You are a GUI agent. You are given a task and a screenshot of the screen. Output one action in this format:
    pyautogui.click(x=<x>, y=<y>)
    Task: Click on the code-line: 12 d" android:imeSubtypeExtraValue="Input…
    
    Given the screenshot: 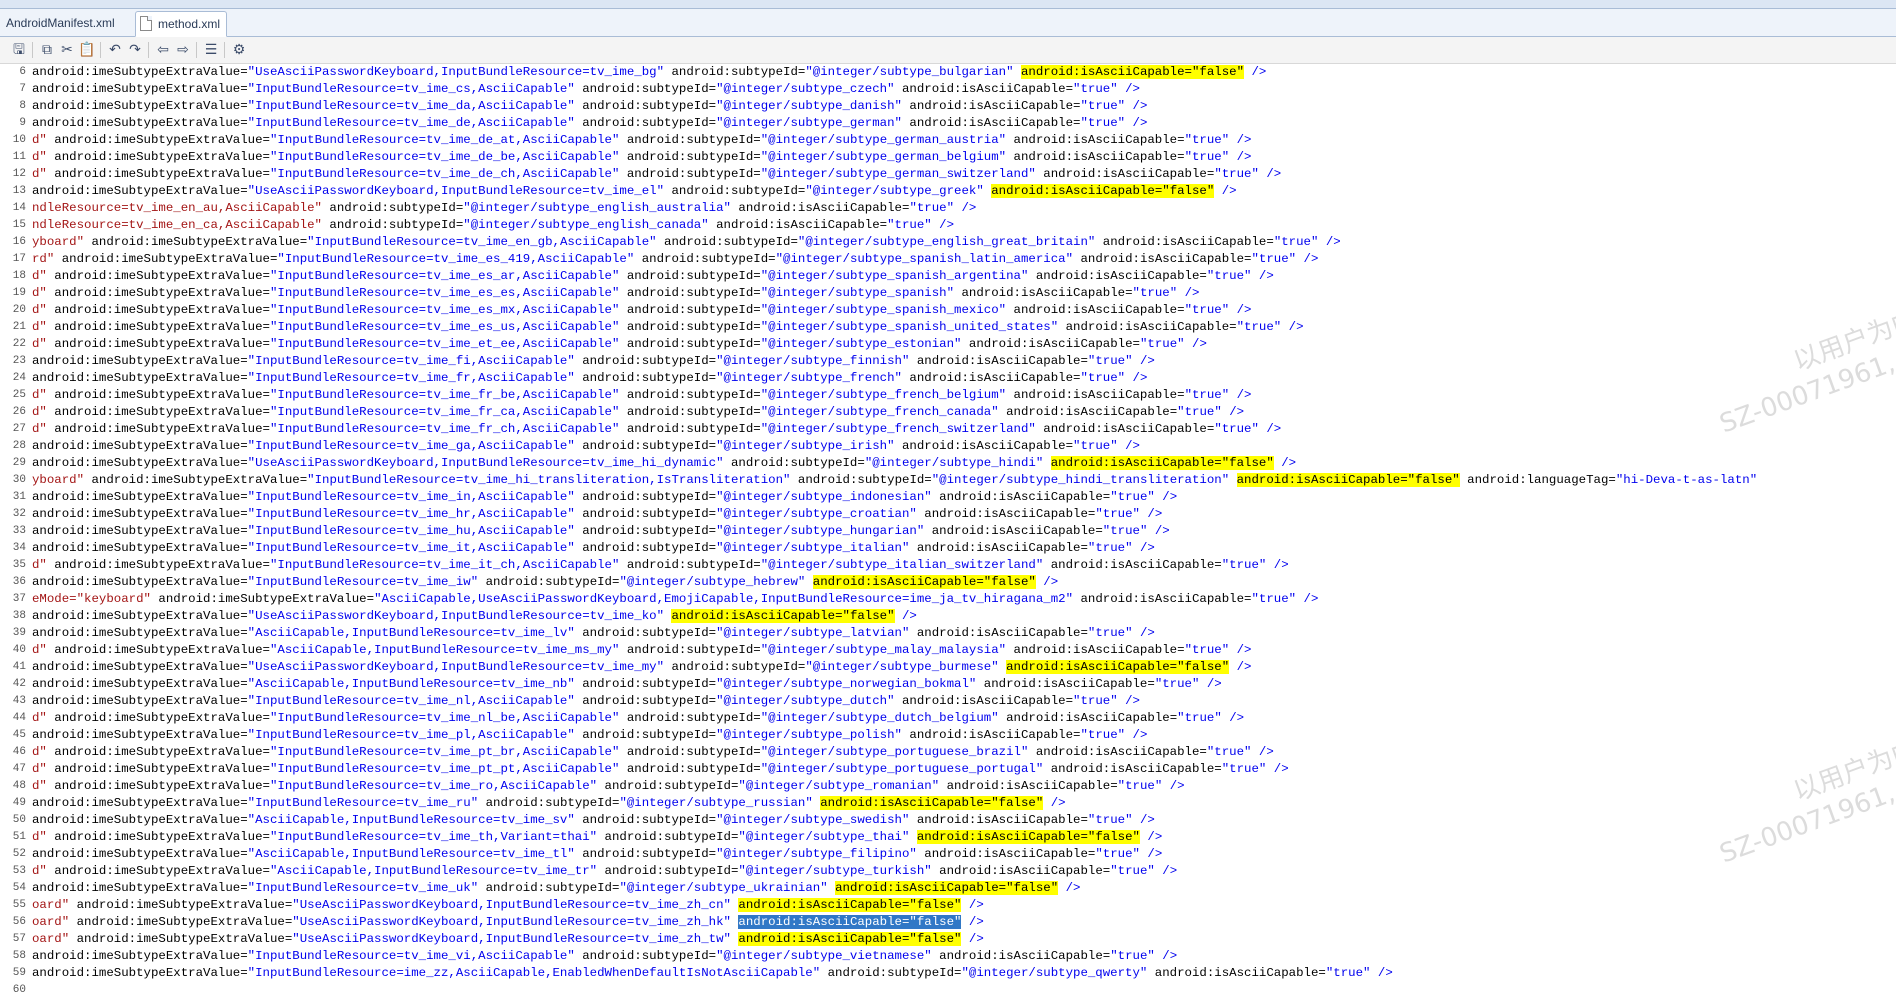 What is the action you would take?
    pyautogui.click(x=948, y=174)
    